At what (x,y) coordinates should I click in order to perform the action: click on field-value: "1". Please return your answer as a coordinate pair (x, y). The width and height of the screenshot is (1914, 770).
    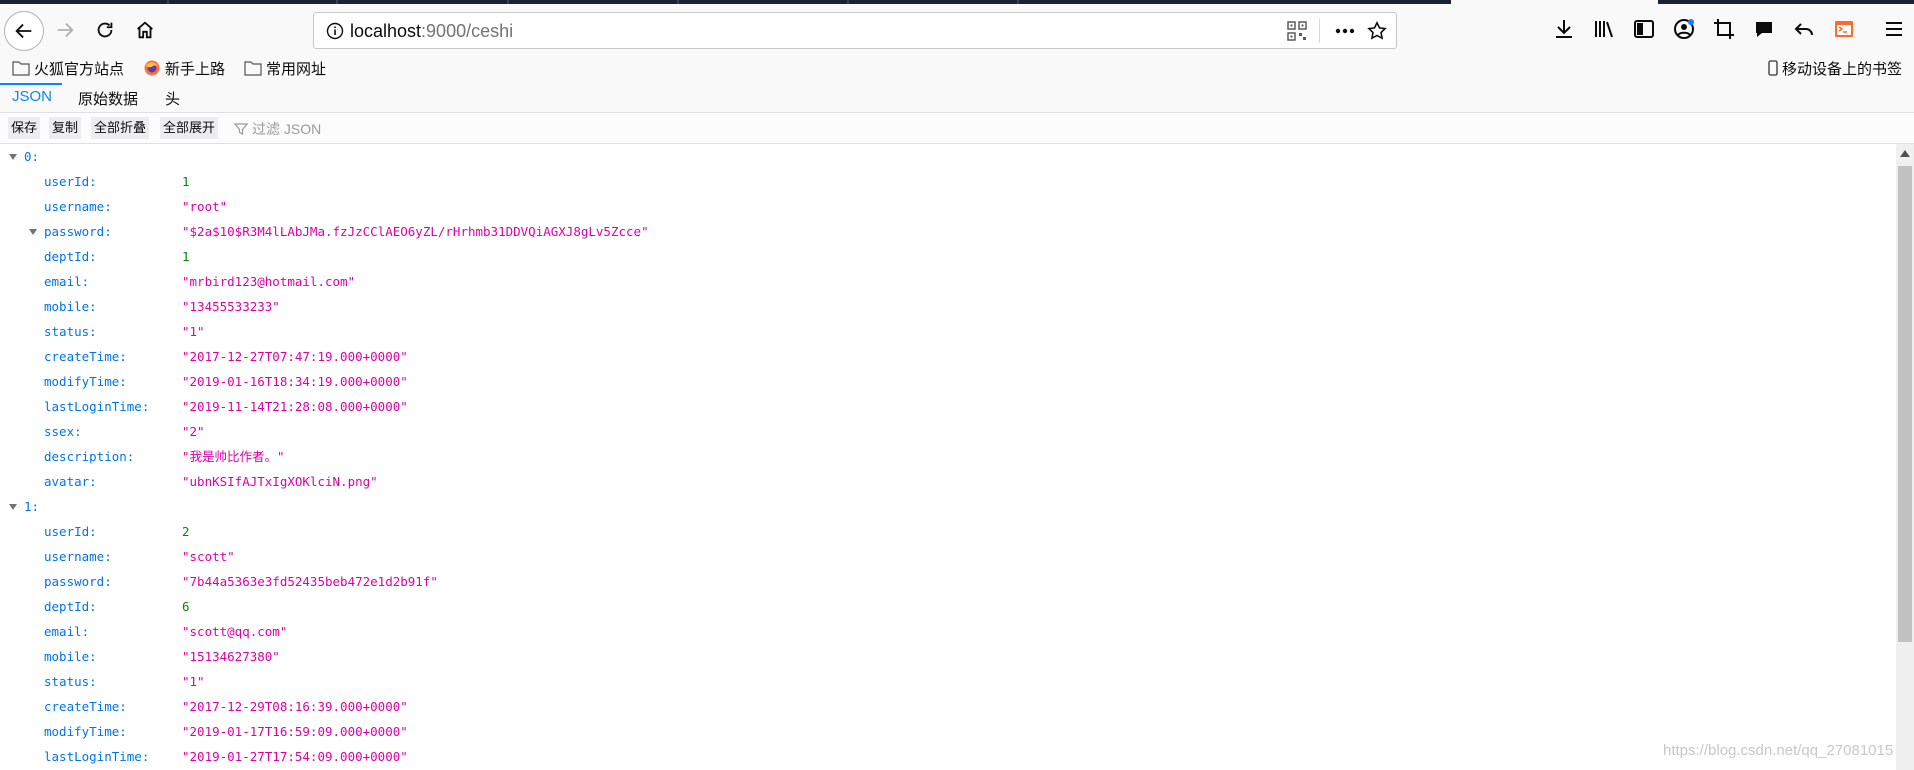
    Looking at the image, I should click on (193, 331).